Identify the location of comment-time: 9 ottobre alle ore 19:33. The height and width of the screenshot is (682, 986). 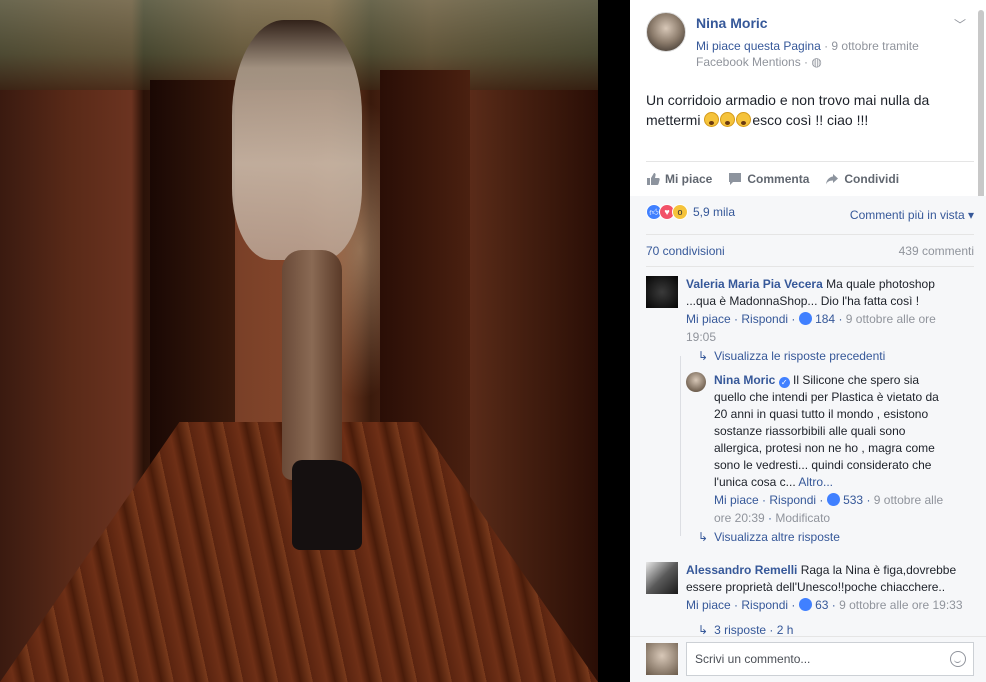
(900, 605).